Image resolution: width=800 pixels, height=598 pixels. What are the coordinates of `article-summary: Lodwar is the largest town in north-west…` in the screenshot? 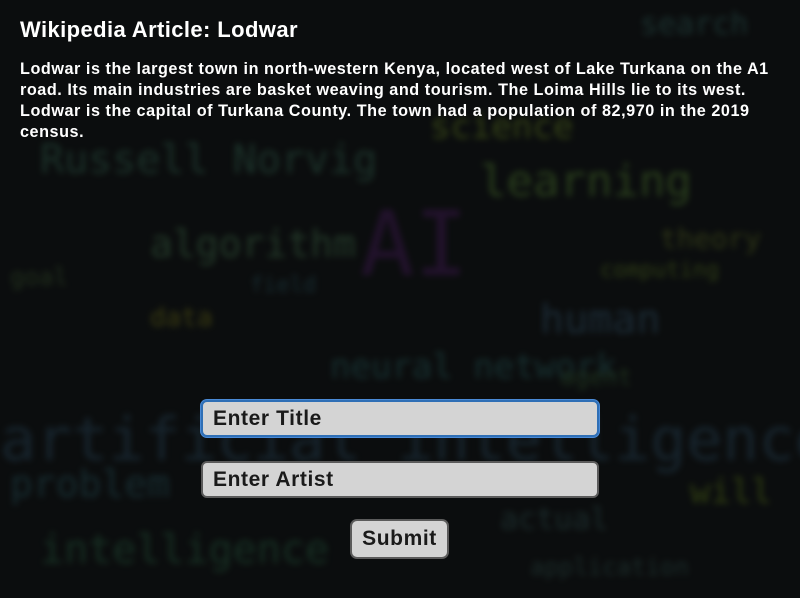 It's located at (394, 100).